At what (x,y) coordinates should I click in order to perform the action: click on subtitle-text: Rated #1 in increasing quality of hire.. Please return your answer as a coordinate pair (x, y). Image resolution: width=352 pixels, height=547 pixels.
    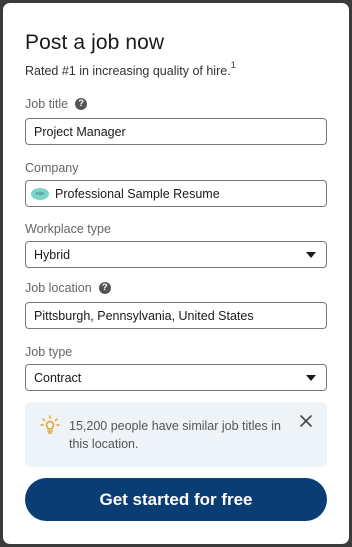
    Looking at the image, I should click on (128, 71).